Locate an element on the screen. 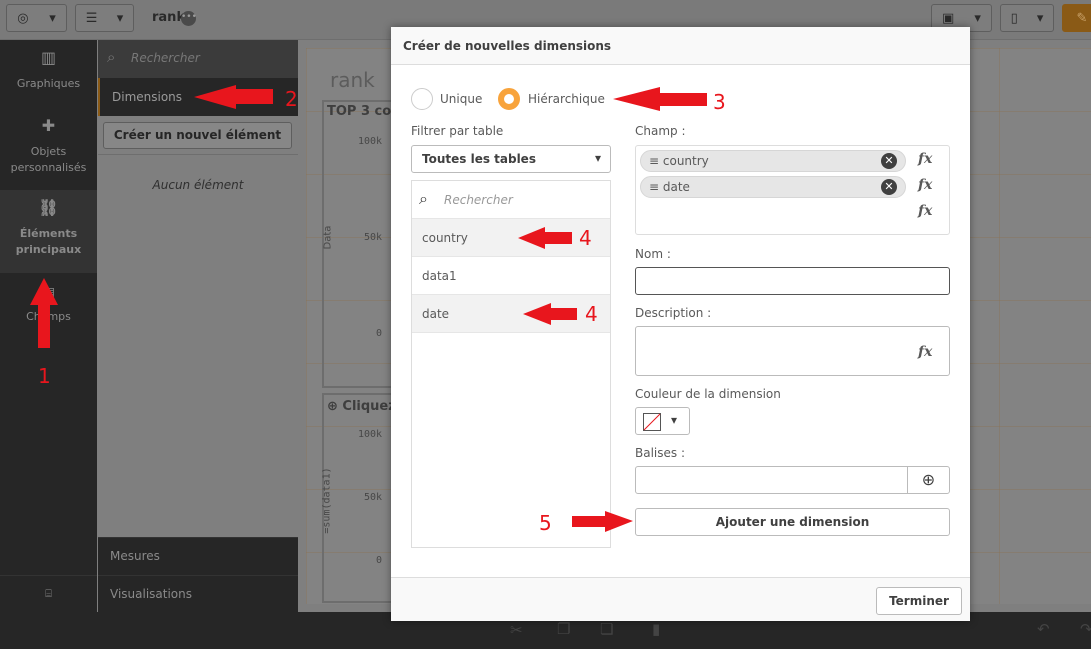 This screenshot has width=1091, height=649. annotation-number: 5 is located at coordinates (545, 523).